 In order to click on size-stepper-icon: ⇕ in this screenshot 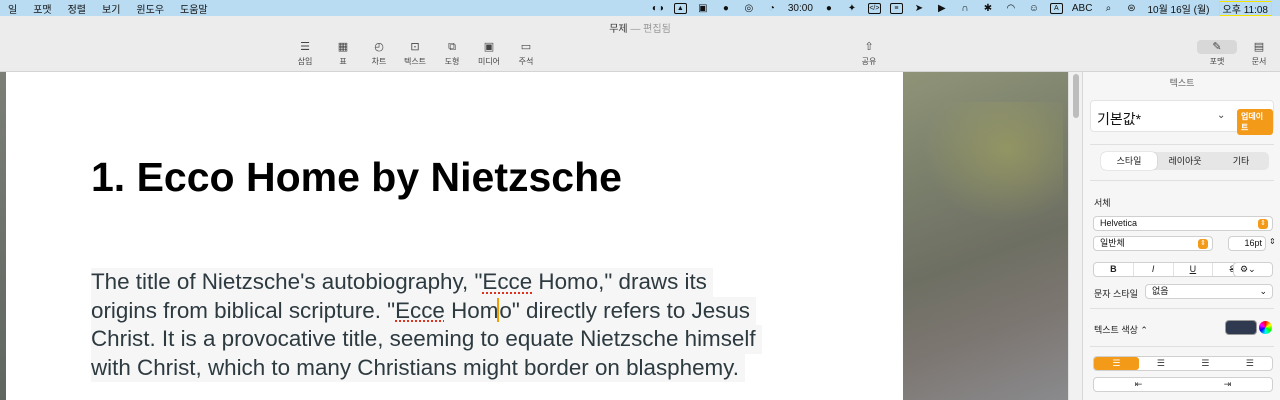, I will do `click(1272, 241)`.